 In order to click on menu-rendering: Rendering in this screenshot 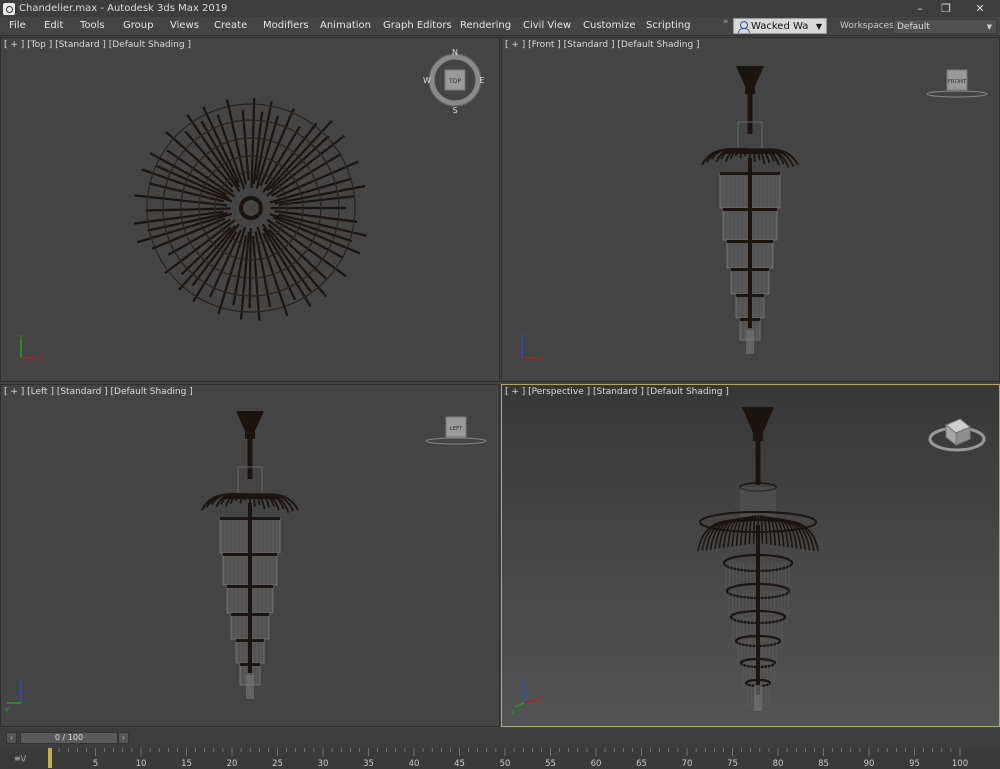, I will do `click(485, 25)`.